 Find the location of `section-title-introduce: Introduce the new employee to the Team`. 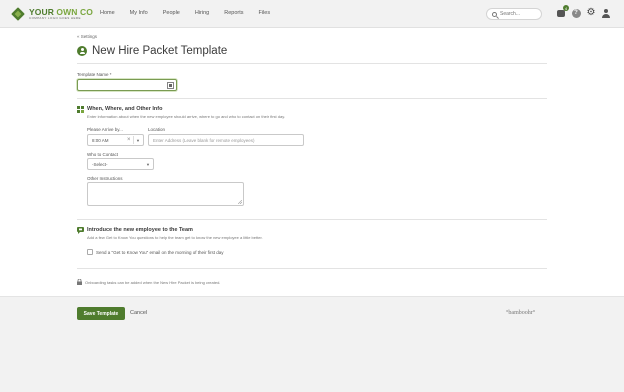

section-title-introduce: Introduce the new employee to the Team is located at coordinates (140, 230).